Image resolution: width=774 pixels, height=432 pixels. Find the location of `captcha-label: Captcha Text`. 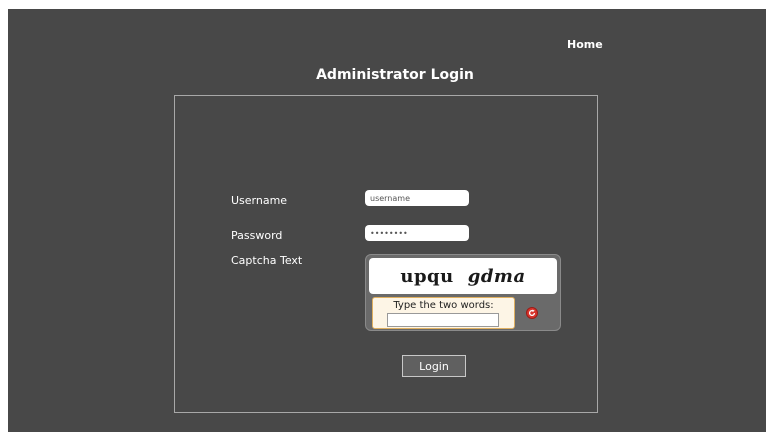

captcha-label: Captcha Text is located at coordinates (267, 260).